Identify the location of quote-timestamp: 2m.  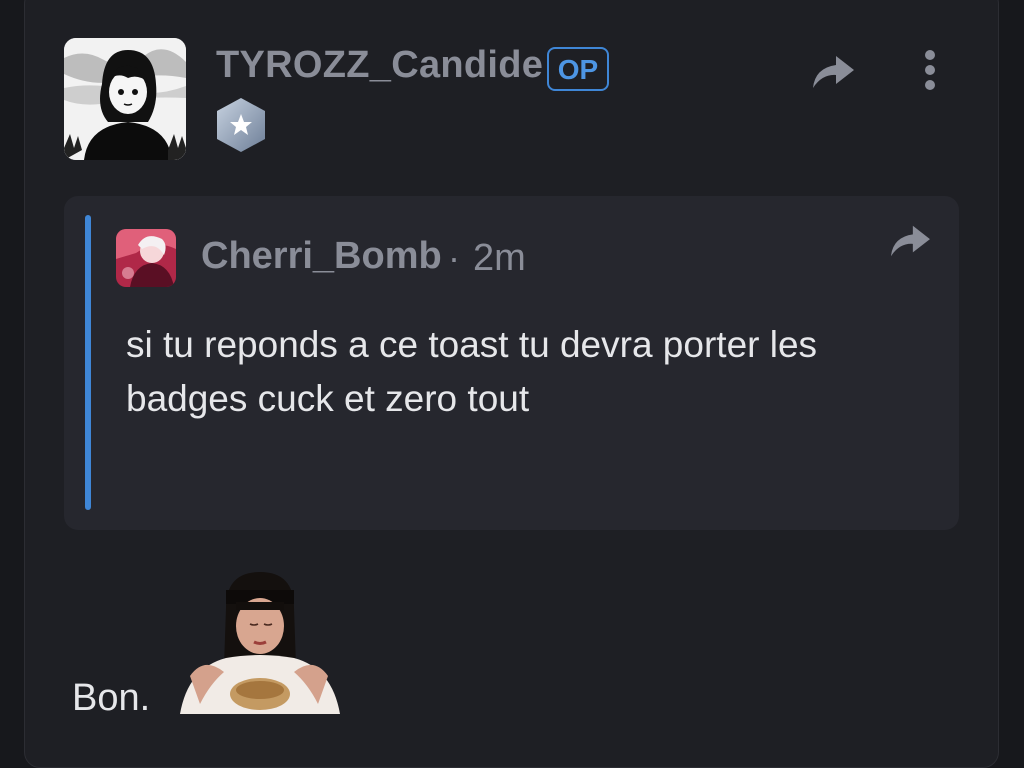
(499, 258).